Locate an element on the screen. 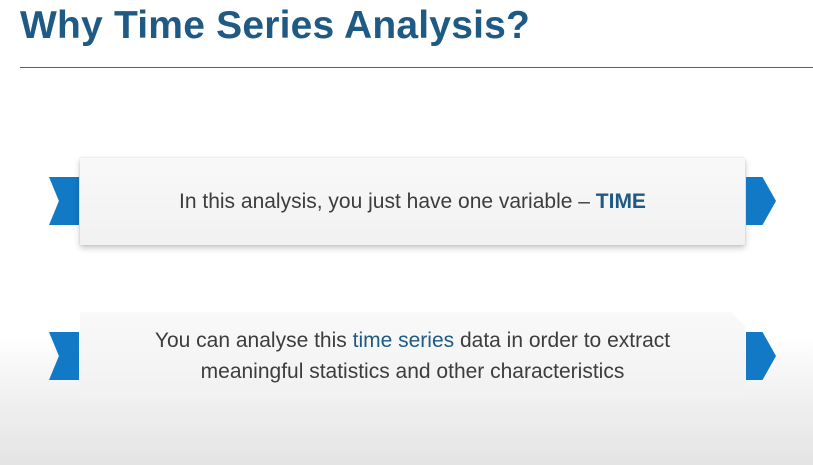  point-2-emphasis: time series is located at coordinates (403, 340).